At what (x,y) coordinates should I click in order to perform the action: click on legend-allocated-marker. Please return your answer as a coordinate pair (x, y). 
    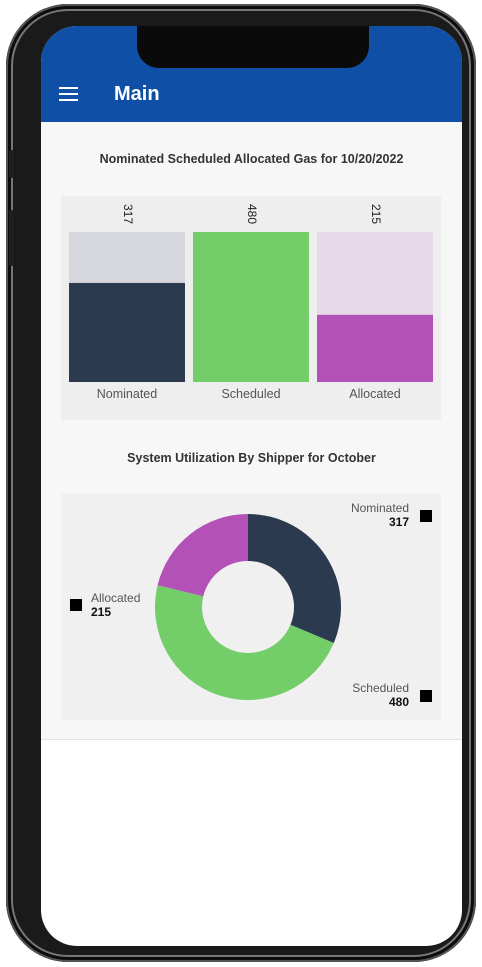
    Looking at the image, I should click on (76, 605).